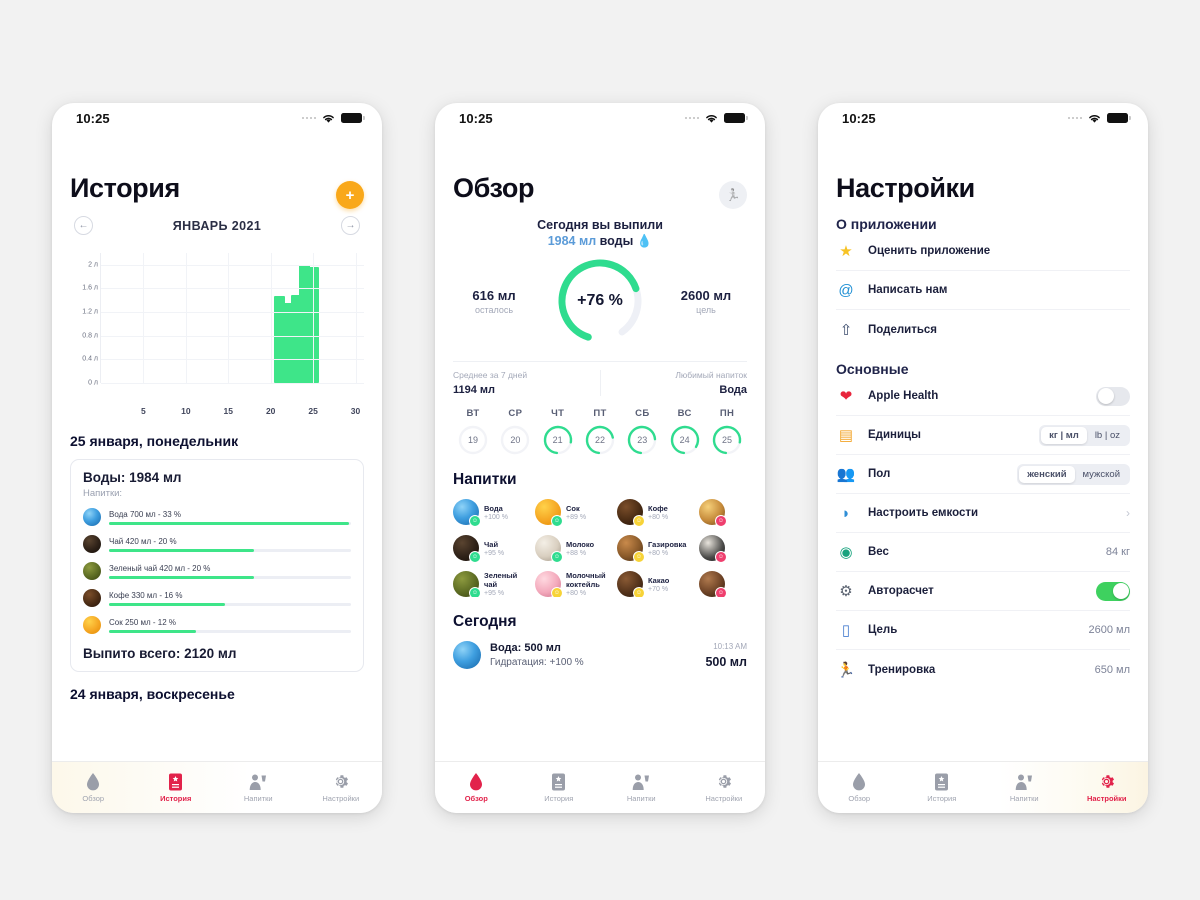 The height and width of the screenshot is (900, 1200). I want to click on week-day-cell: ВС 24, so click(685, 431).